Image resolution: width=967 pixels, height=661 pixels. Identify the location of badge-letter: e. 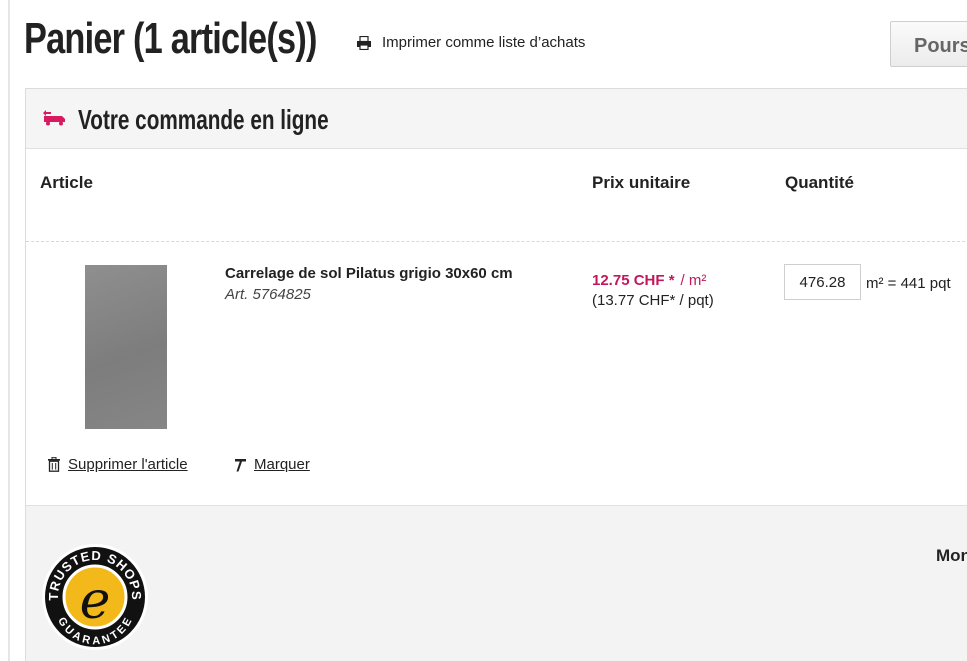
(95, 601).